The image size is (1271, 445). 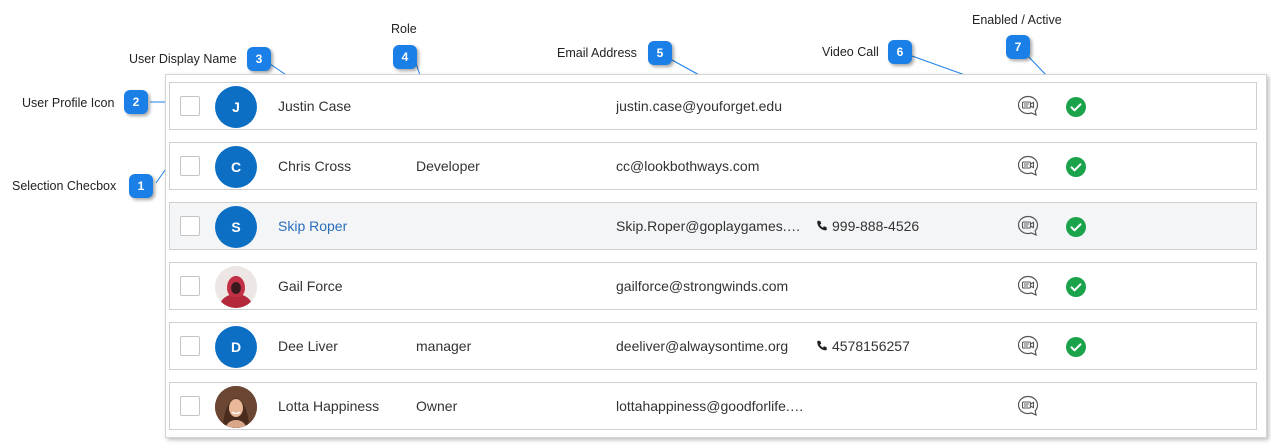 I want to click on user-display-name: Justin Case, so click(x=314, y=106).